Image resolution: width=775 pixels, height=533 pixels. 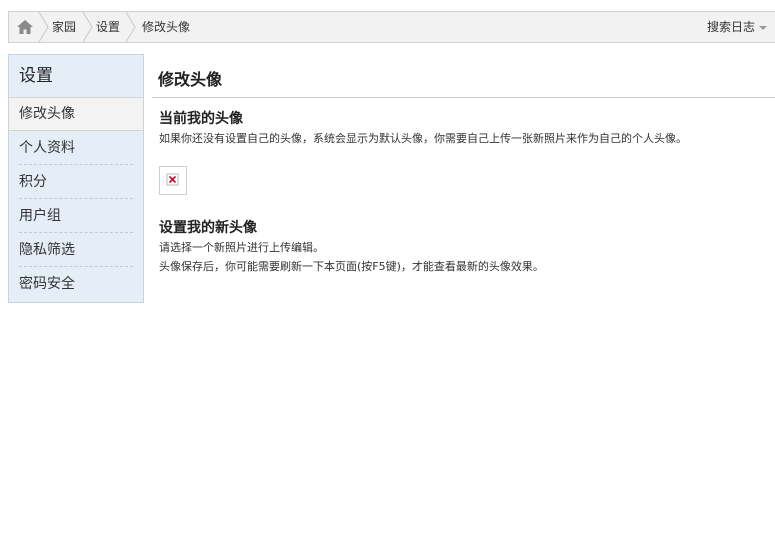 What do you see at coordinates (190, 79) in the screenshot?
I see `page-title: 修改头像` at bounding box center [190, 79].